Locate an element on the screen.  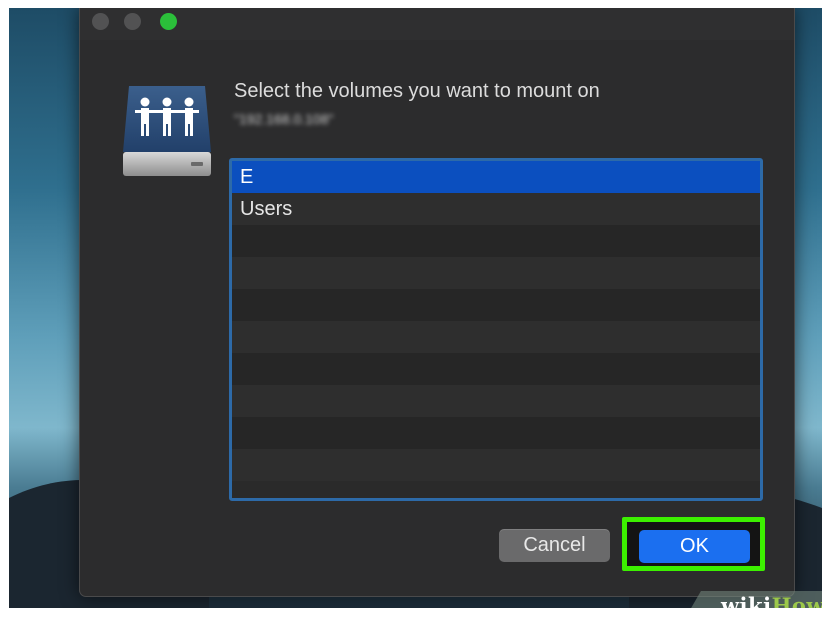
mount-prompt-text: Select the volumes you want to mount on is located at coordinates (417, 91).